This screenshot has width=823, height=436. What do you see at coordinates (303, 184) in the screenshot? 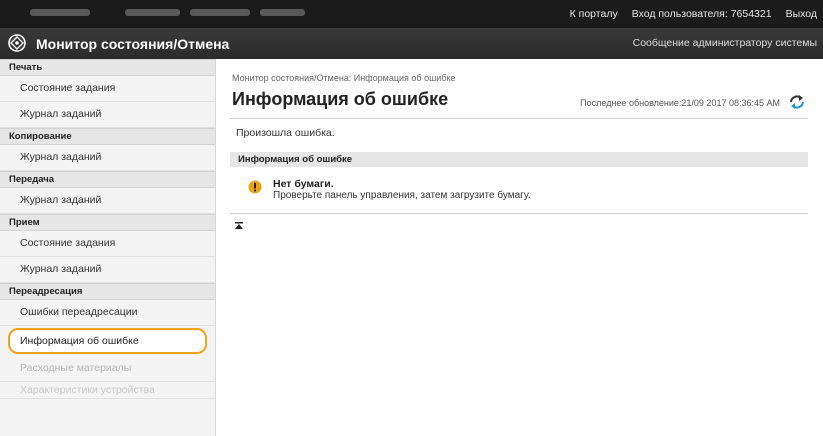
I see `error-title: Нет бумаги.` at bounding box center [303, 184].